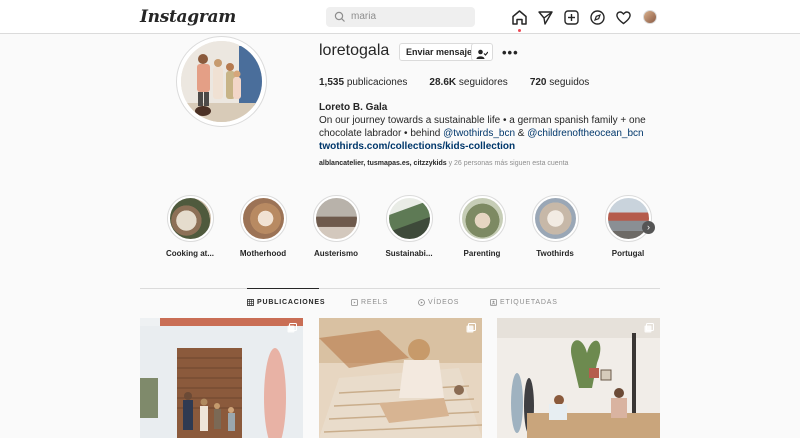  I want to click on highlight-item: Twothirds, so click(555, 226).